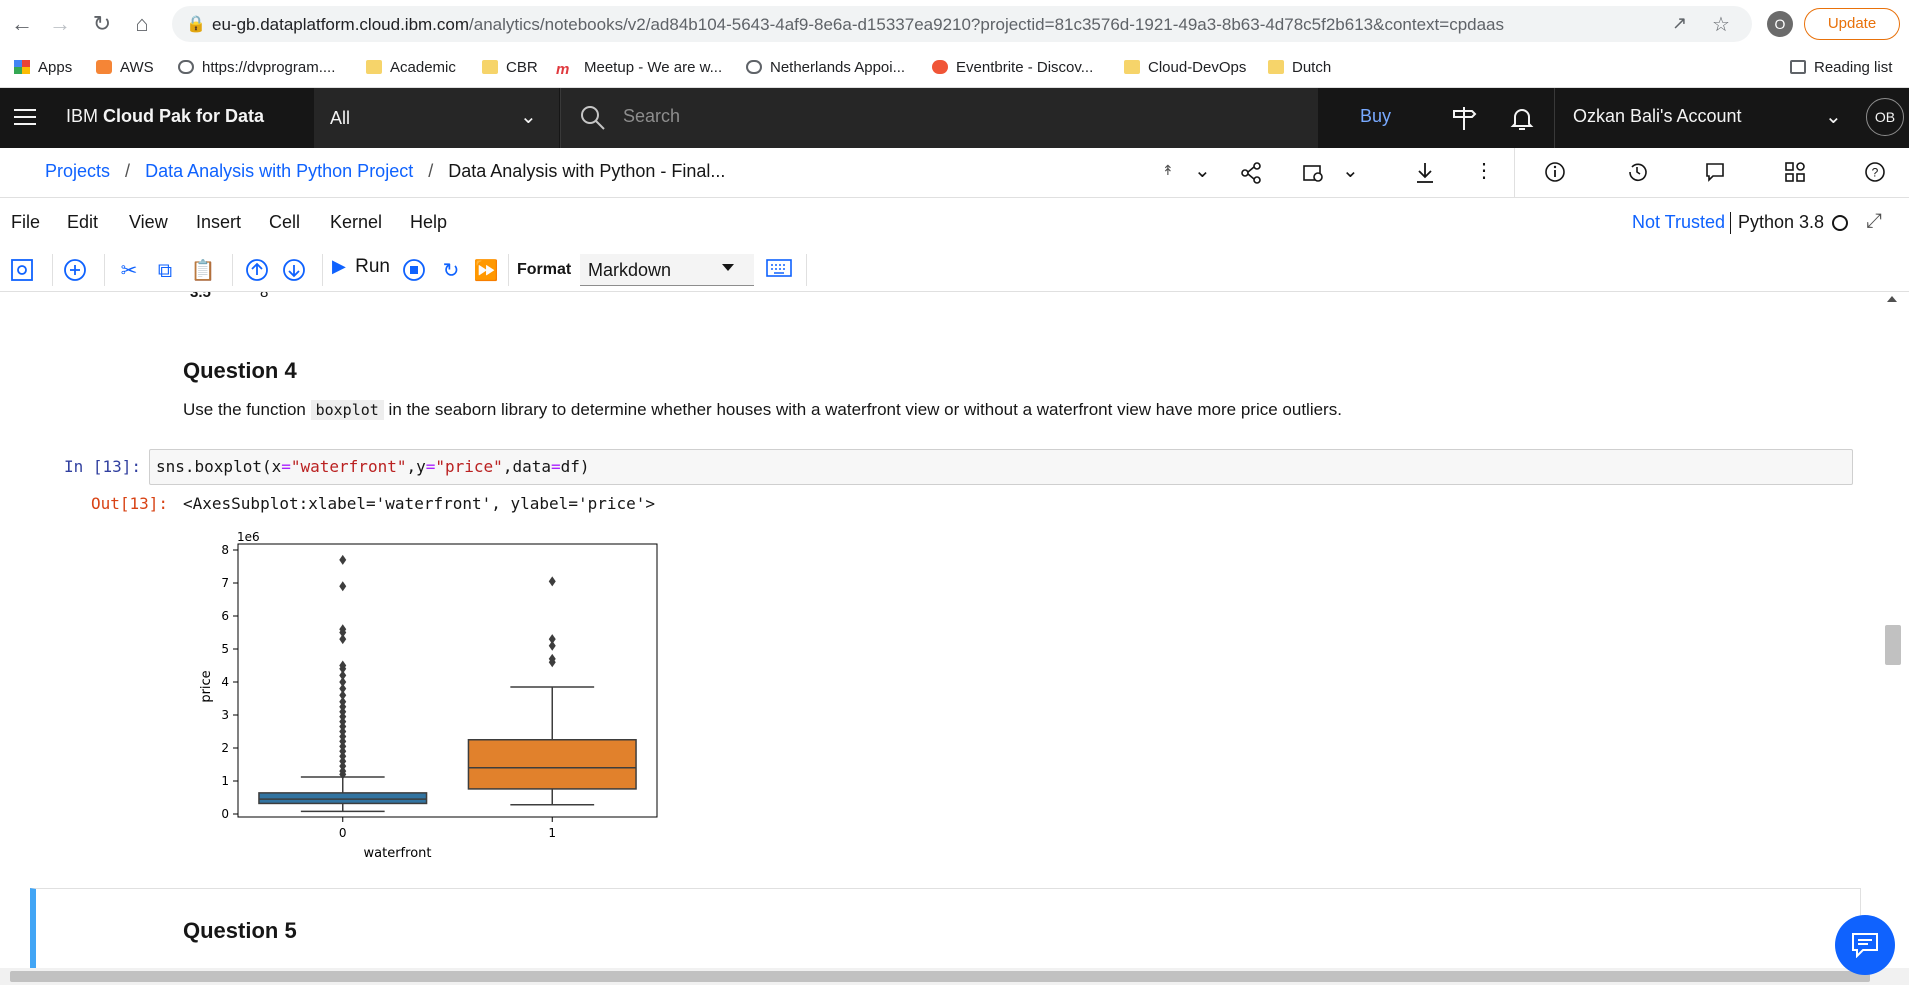 Image resolution: width=1909 pixels, height=985 pixels. Describe the element at coordinates (1678, 222) in the screenshot. I see `trust-status: Not Trusted` at that location.